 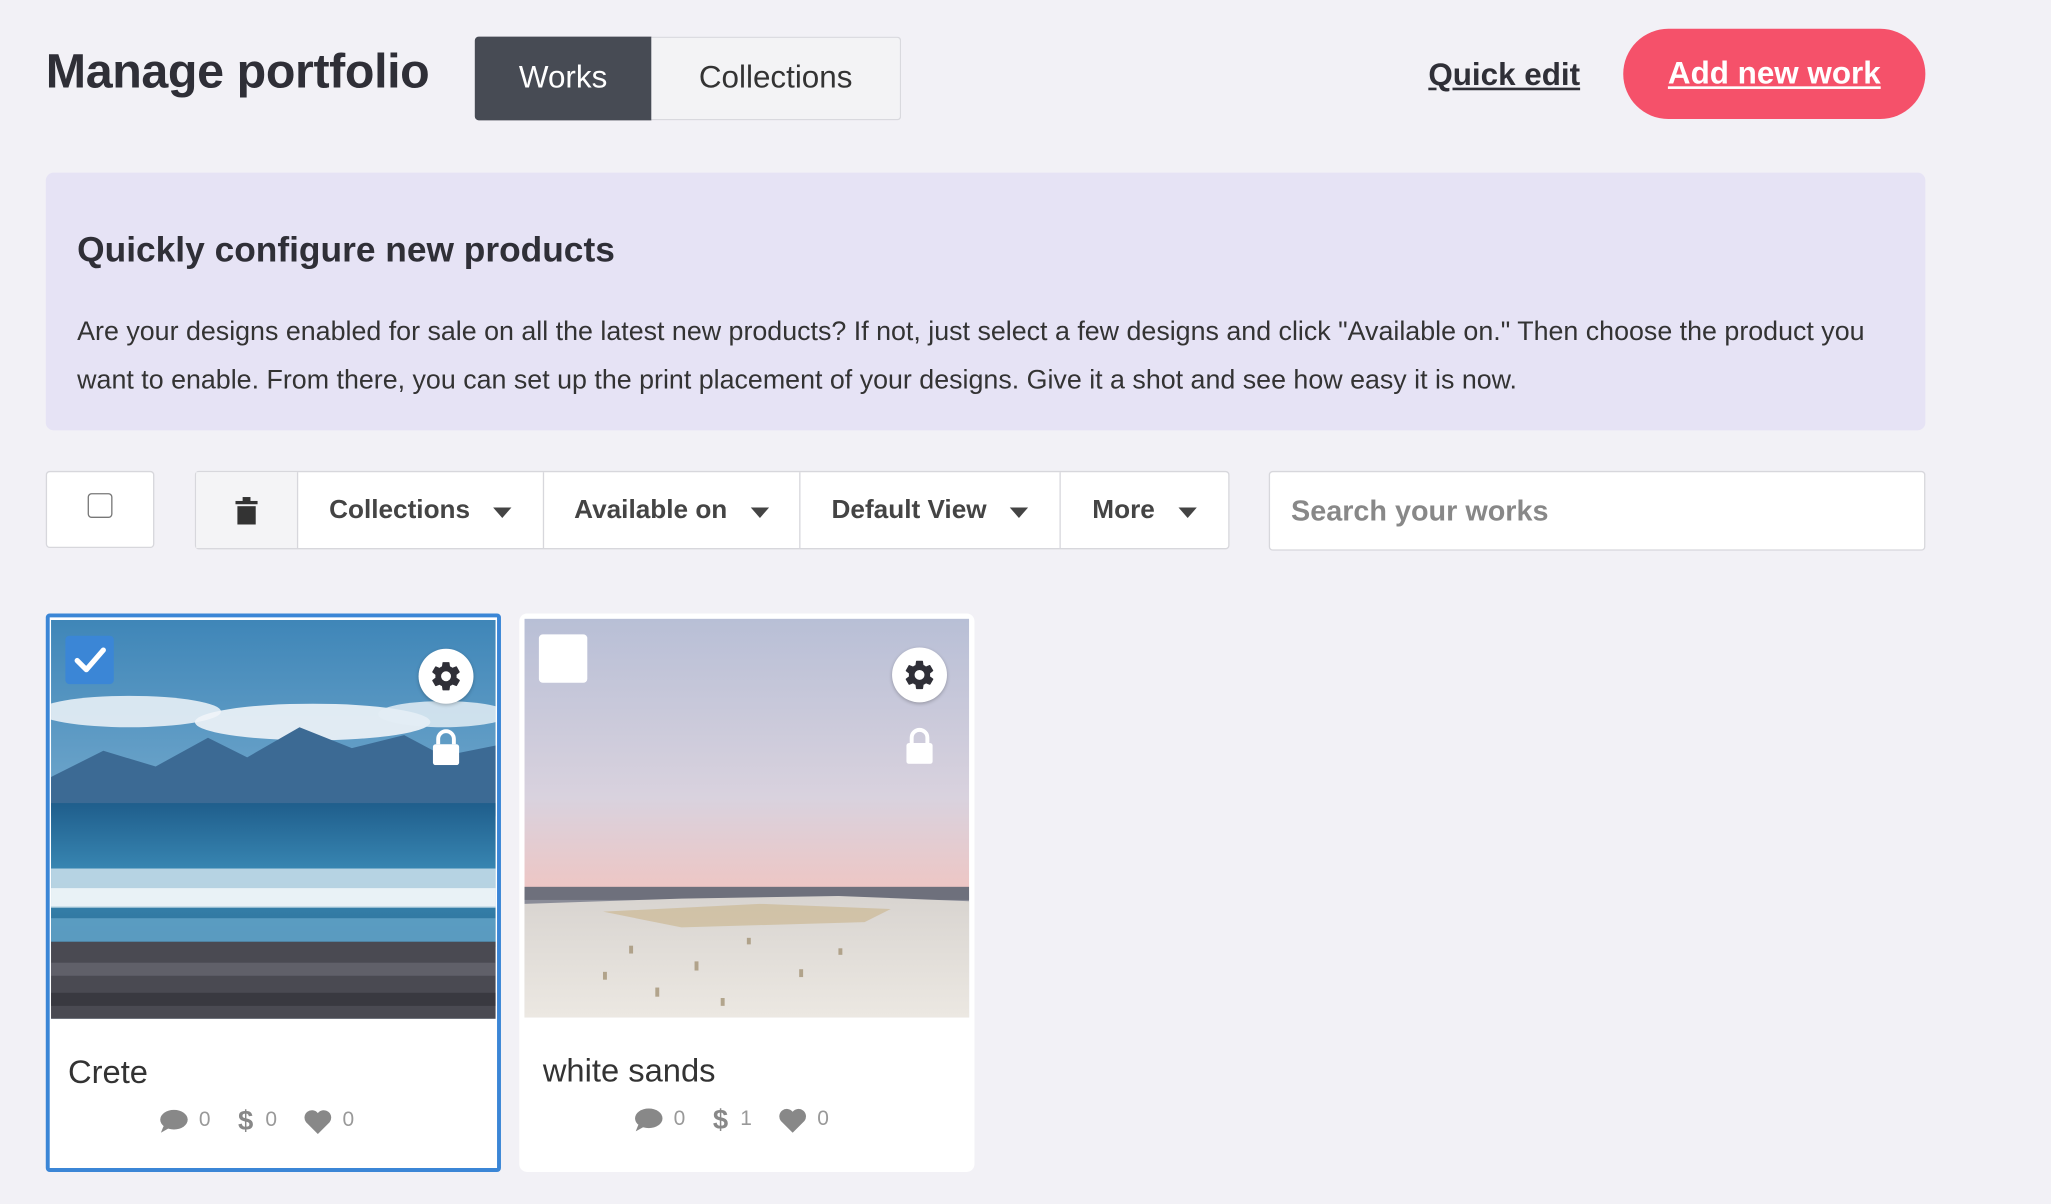 I want to click on work-title: white sands, so click(x=629, y=1072).